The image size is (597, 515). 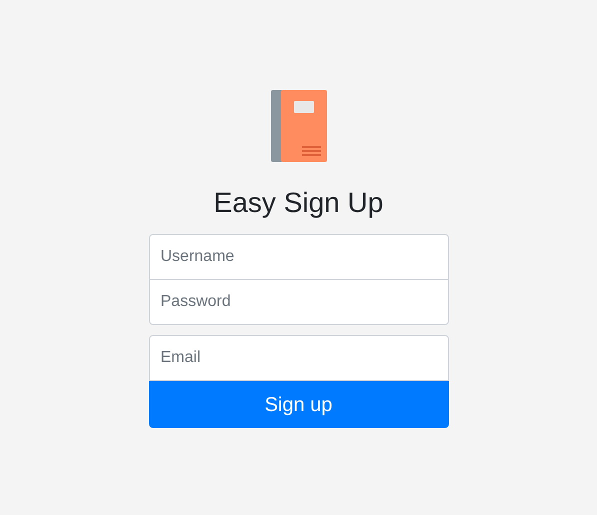 What do you see at coordinates (298, 257) in the screenshot?
I see `input-field: Username` at bounding box center [298, 257].